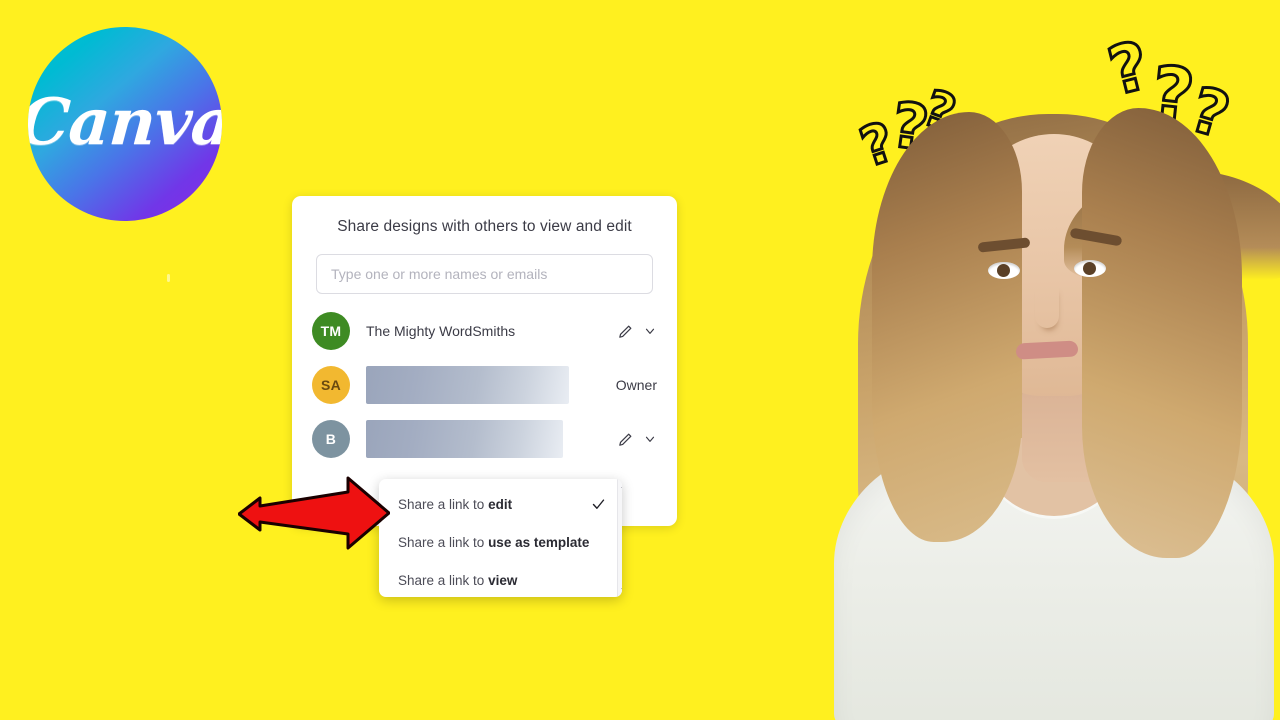 The height and width of the screenshot is (720, 1280). Describe the element at coordinates (331, 331) in the screenshot. I see `avatar: TM` at that location.